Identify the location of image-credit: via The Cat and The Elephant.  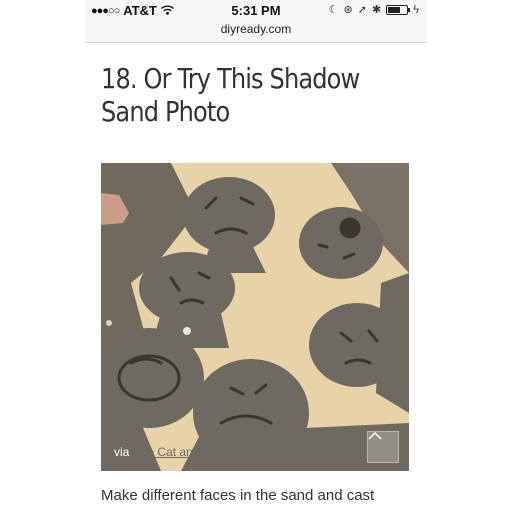
(194, 452).